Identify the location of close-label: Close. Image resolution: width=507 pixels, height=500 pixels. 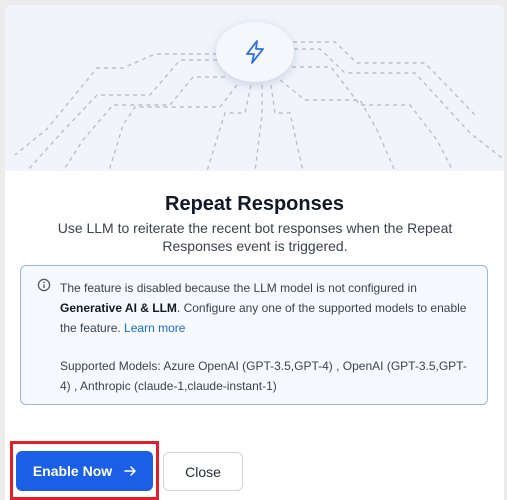
(203, 471).